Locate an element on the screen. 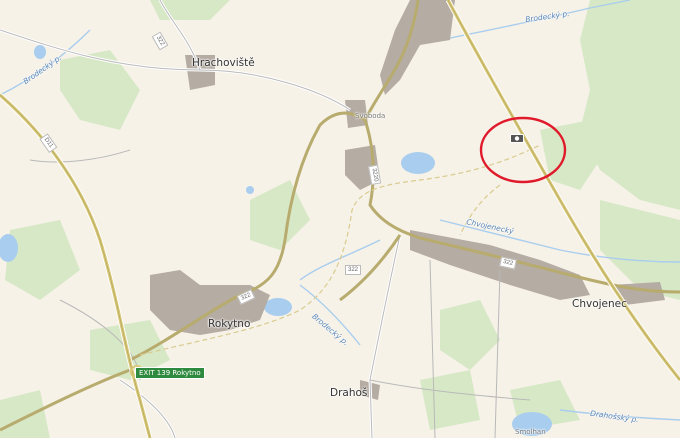 This screenshot has width=680, height=438. exit-badge: EXIT 139 Rokytno is located at coordinates (170, 373).